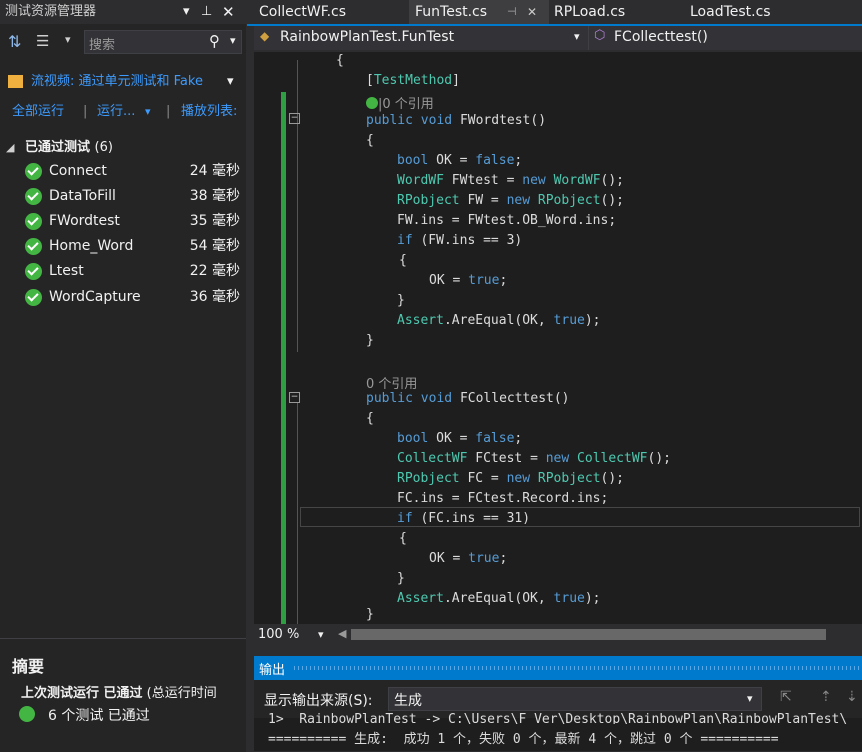  I want to click on group-count: (6), so click(103, 147).